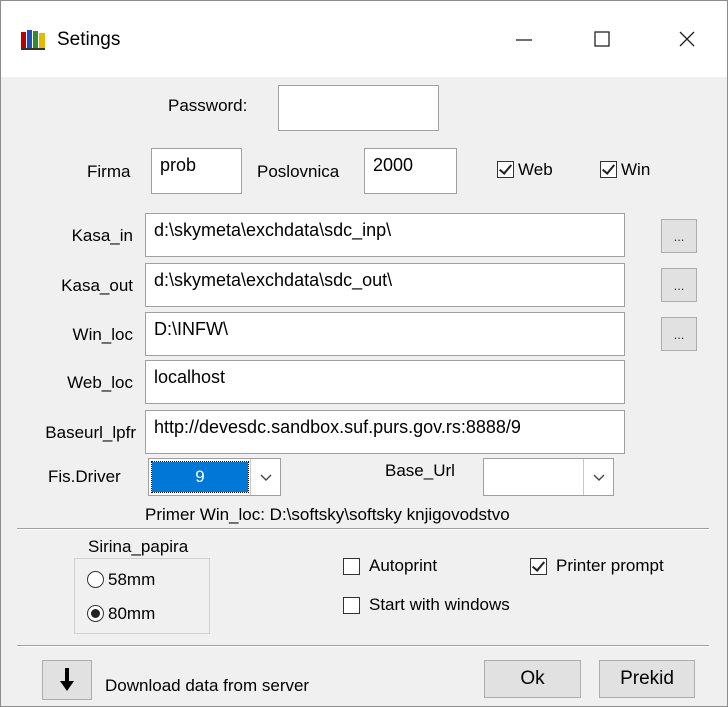  What do you see at coordinates (102, 334) in the screenshot?
I see `win-loc-label: Win_loc` at bounding box center [102, 334].